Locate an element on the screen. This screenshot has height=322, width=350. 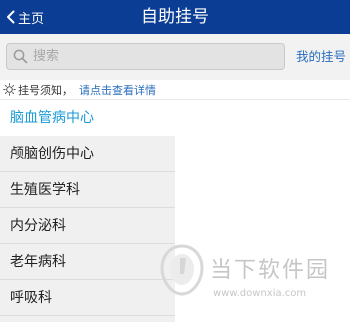
sun-icon is located at coordinates (9, 89).